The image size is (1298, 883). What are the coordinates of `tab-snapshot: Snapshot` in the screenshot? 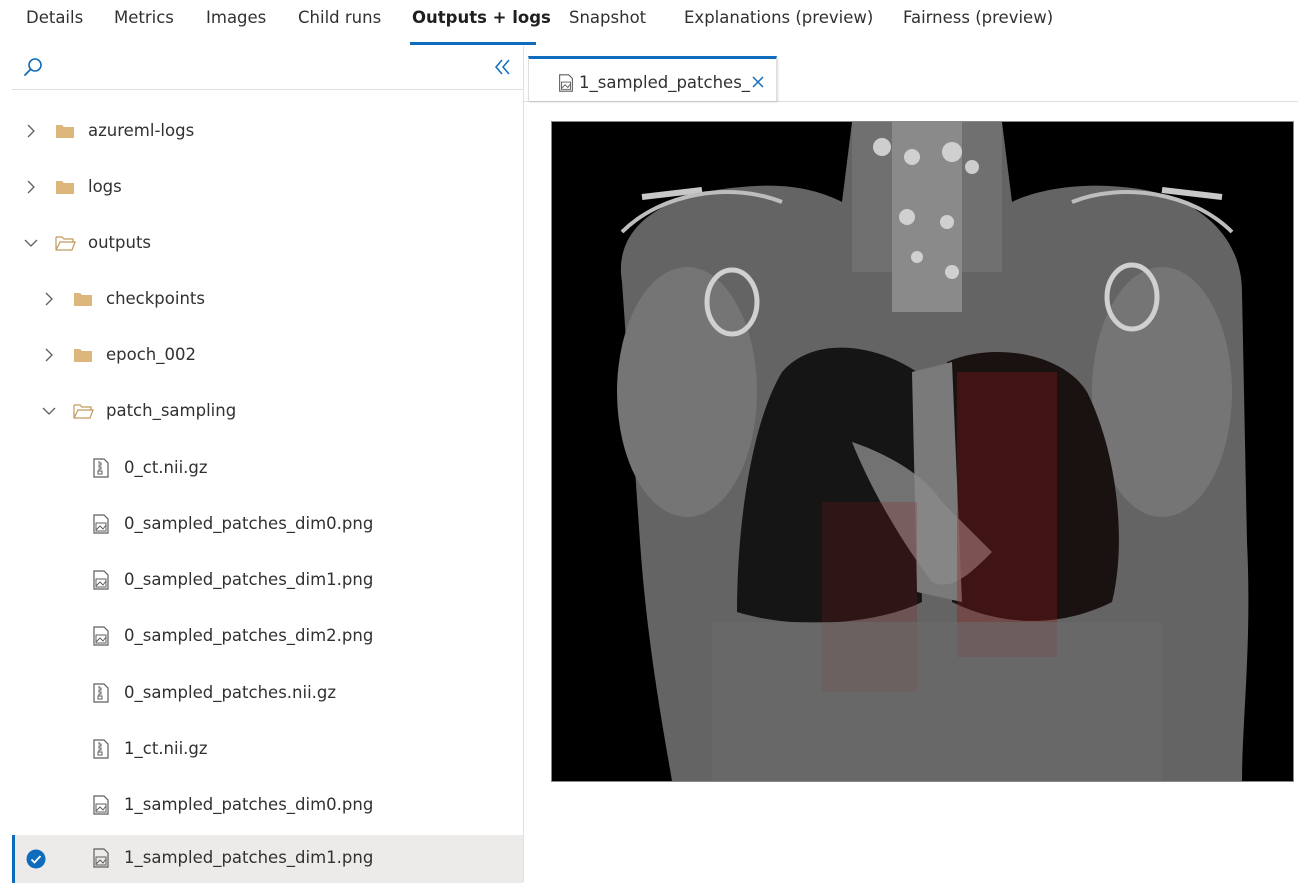 It's located at (607, 17).